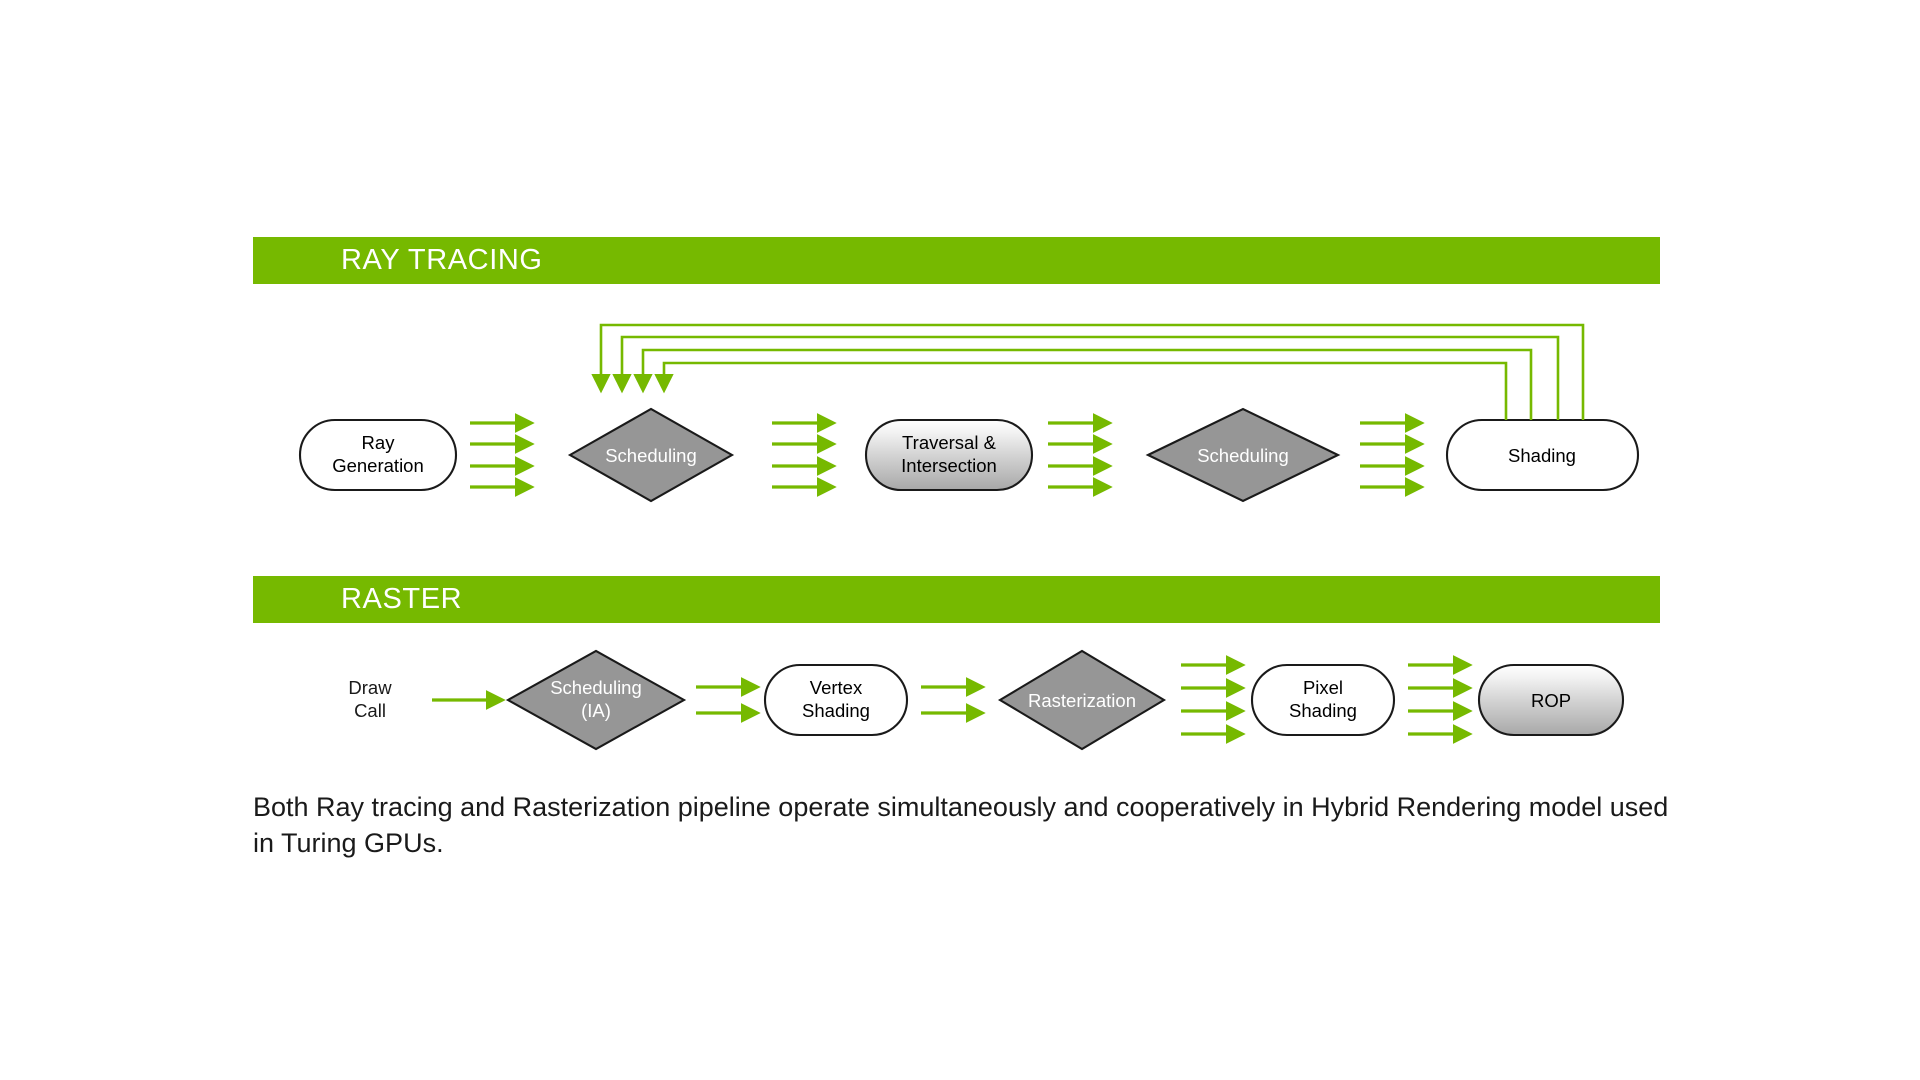 Image resolution: width=1920 pixels, height=1080 pixels. What do you see at coordinates (804, 455) in the screenshot?
I see `connector-scheduling1-to-traversal` at bounding box center [804, 455].